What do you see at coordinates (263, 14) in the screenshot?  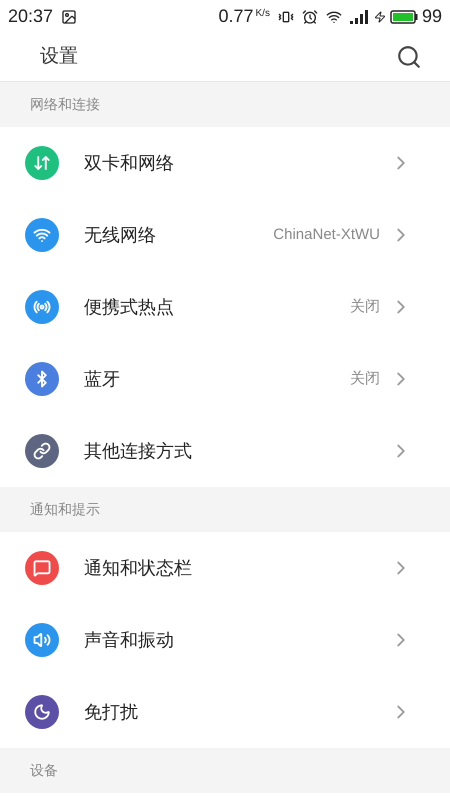 I see `speed-unit: K/s` at bounding box center [263, 14].